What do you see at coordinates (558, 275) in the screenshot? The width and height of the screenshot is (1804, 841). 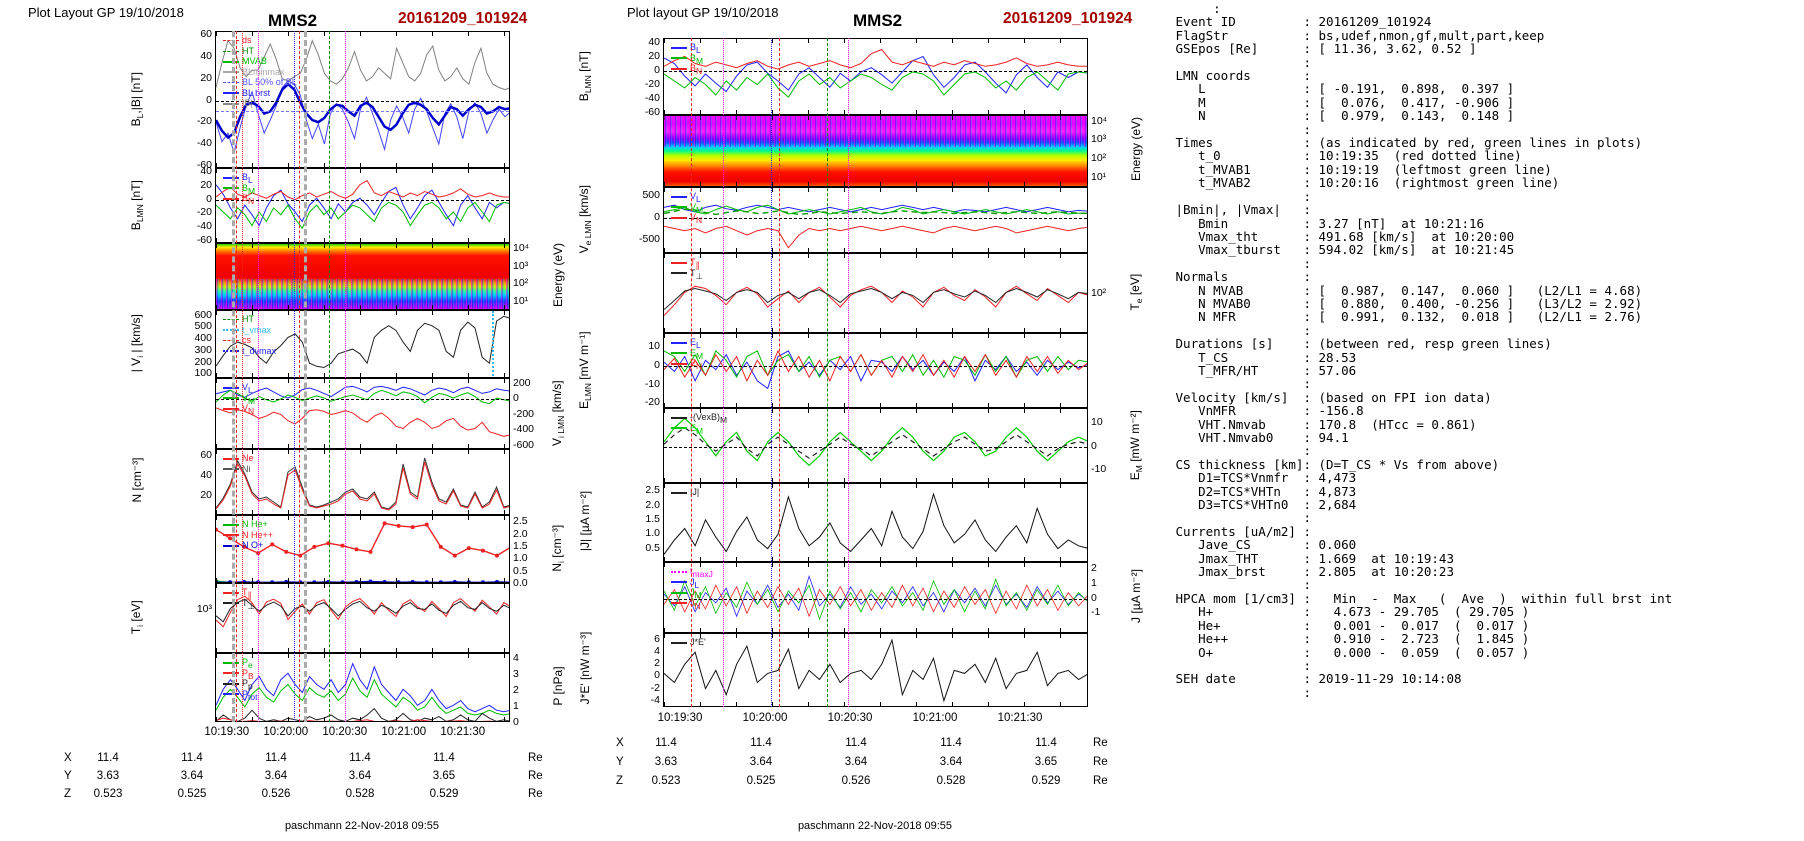 I see `axis-label-ion-spectrogram: Energy (eV)` at bounding box center [558, 275].